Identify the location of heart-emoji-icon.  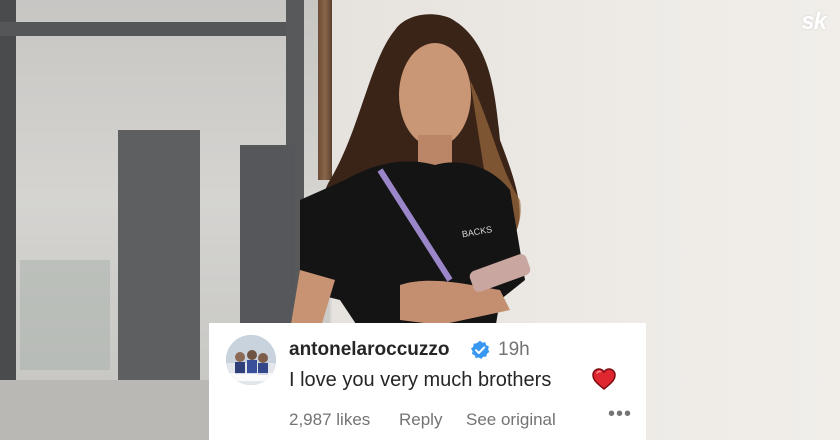
(604, 379).